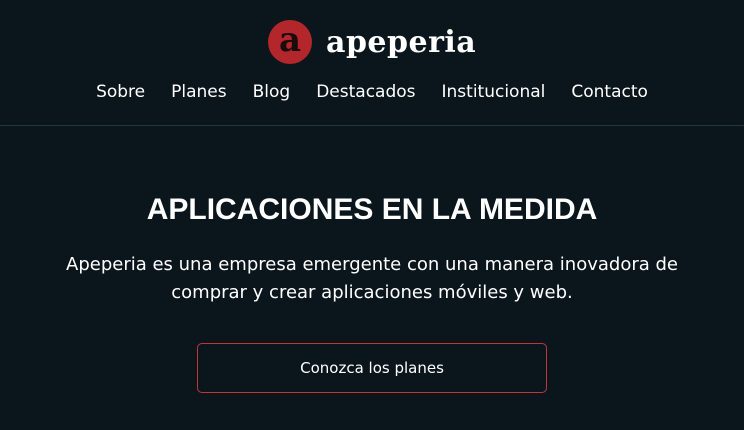 The width and height of the screenshot is (744, 430). Describe the element at coordinates (120, 92) in the screenshot. I see `nav-item-sobre: Sobre` at that location.